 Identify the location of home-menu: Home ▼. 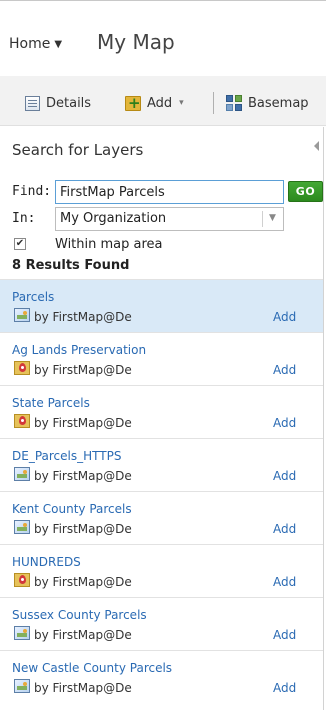
(35, 44).